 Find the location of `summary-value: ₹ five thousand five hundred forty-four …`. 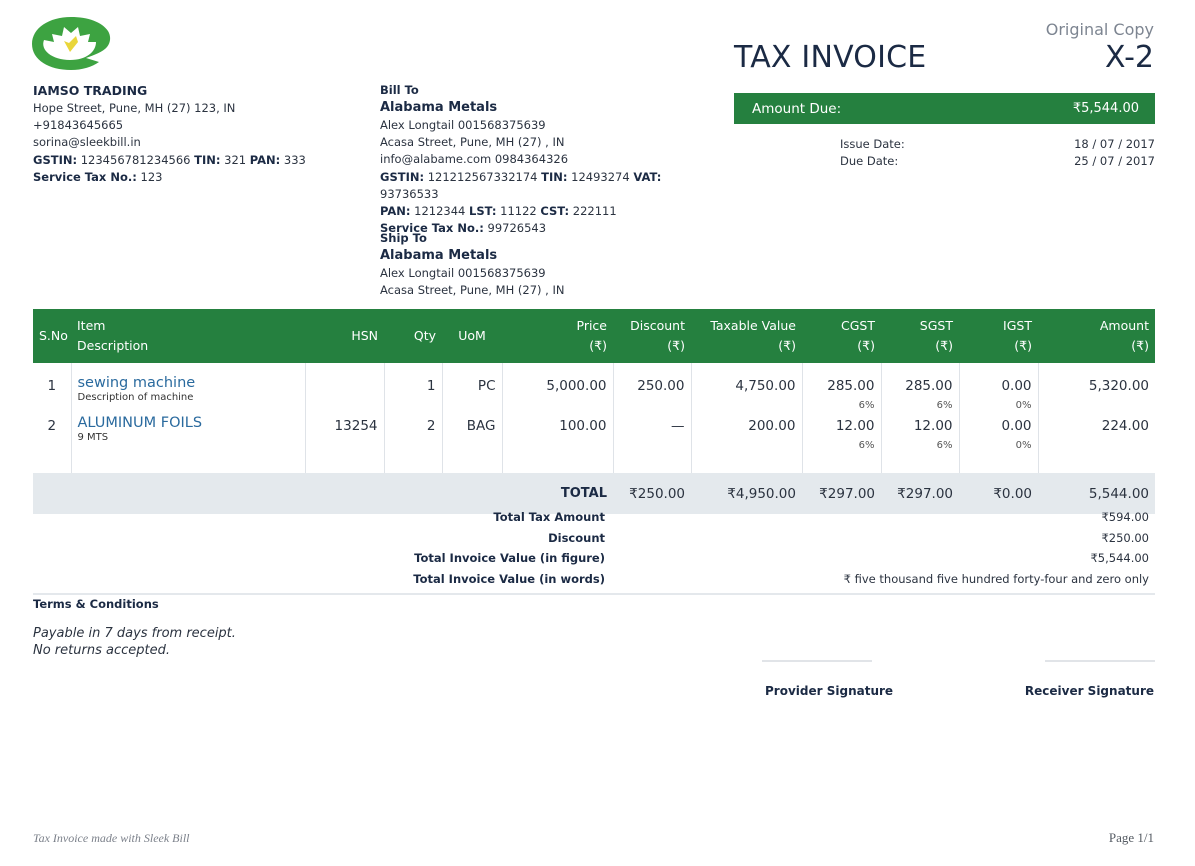

summary-value: ₹ five thousand five hundred forty-four … is located at coordinates (996, 578).